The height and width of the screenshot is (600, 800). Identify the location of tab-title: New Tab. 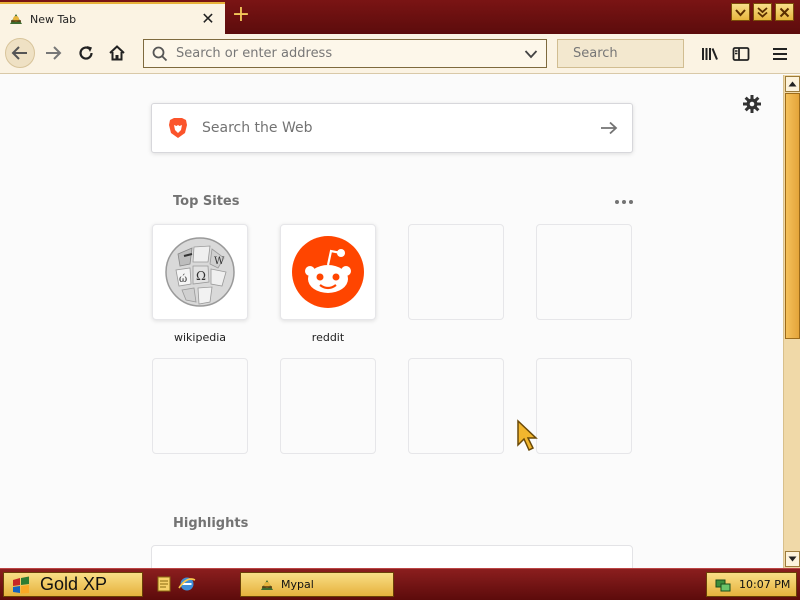
(53, 19).